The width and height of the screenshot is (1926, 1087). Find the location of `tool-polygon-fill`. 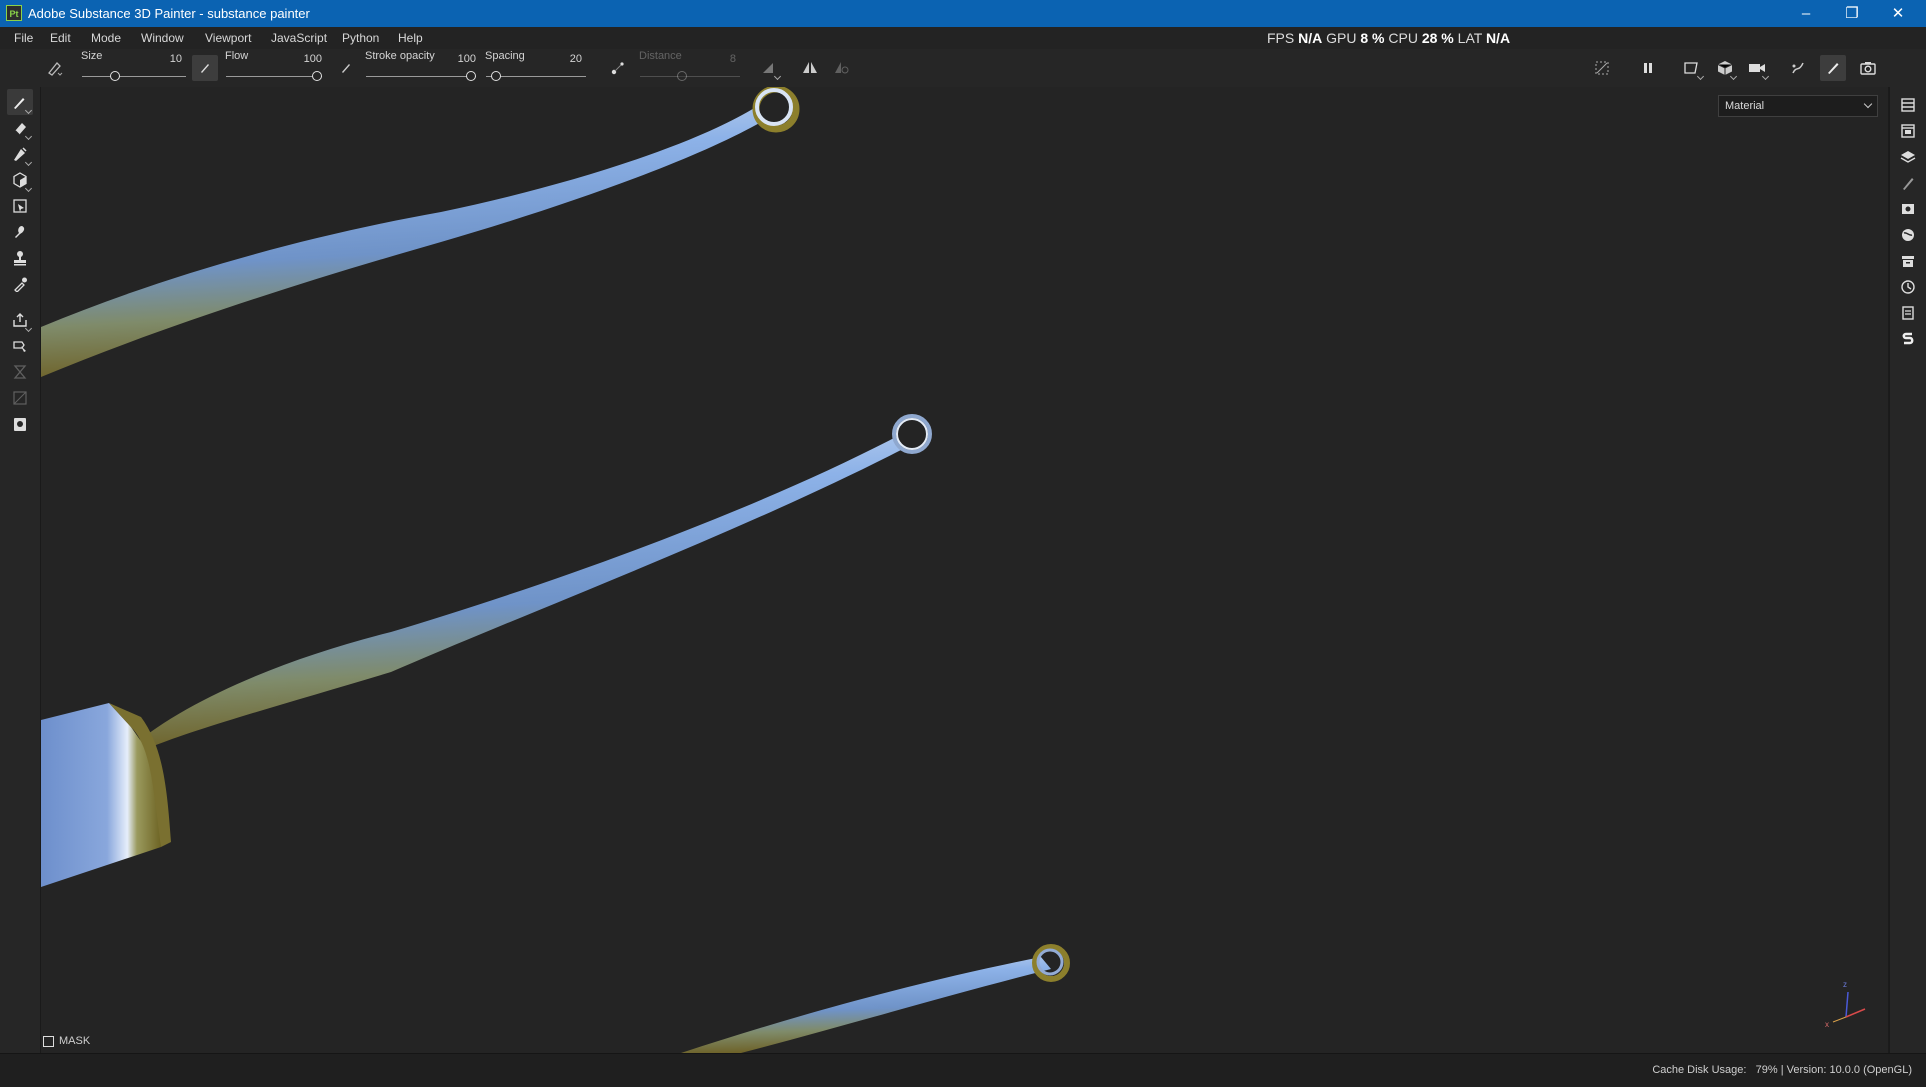

tool-polygon-fill is located at coordinates (20, 180).